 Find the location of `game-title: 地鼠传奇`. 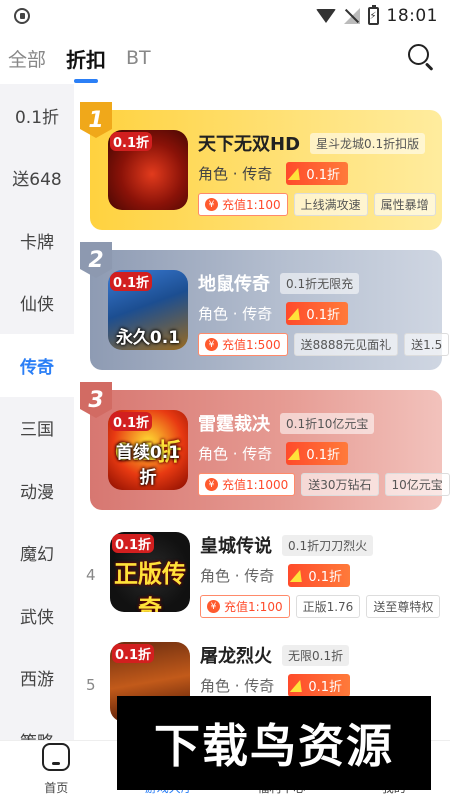

game-title: 地鼠传奇 is located at coordinates (234, 284).